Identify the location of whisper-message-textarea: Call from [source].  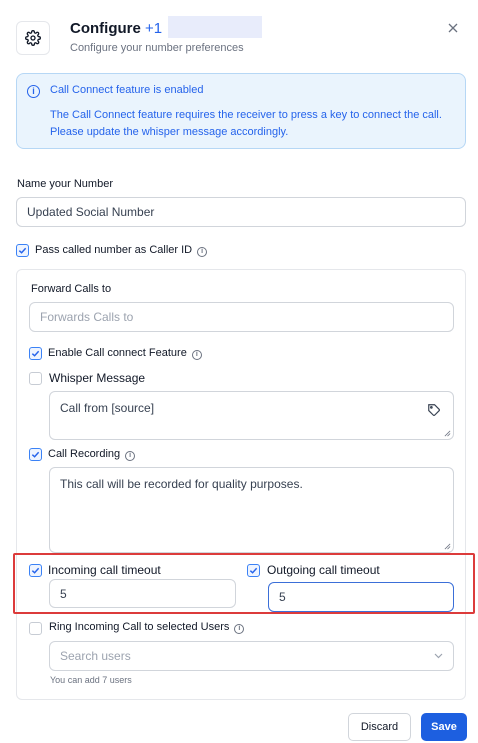
(251, 415).